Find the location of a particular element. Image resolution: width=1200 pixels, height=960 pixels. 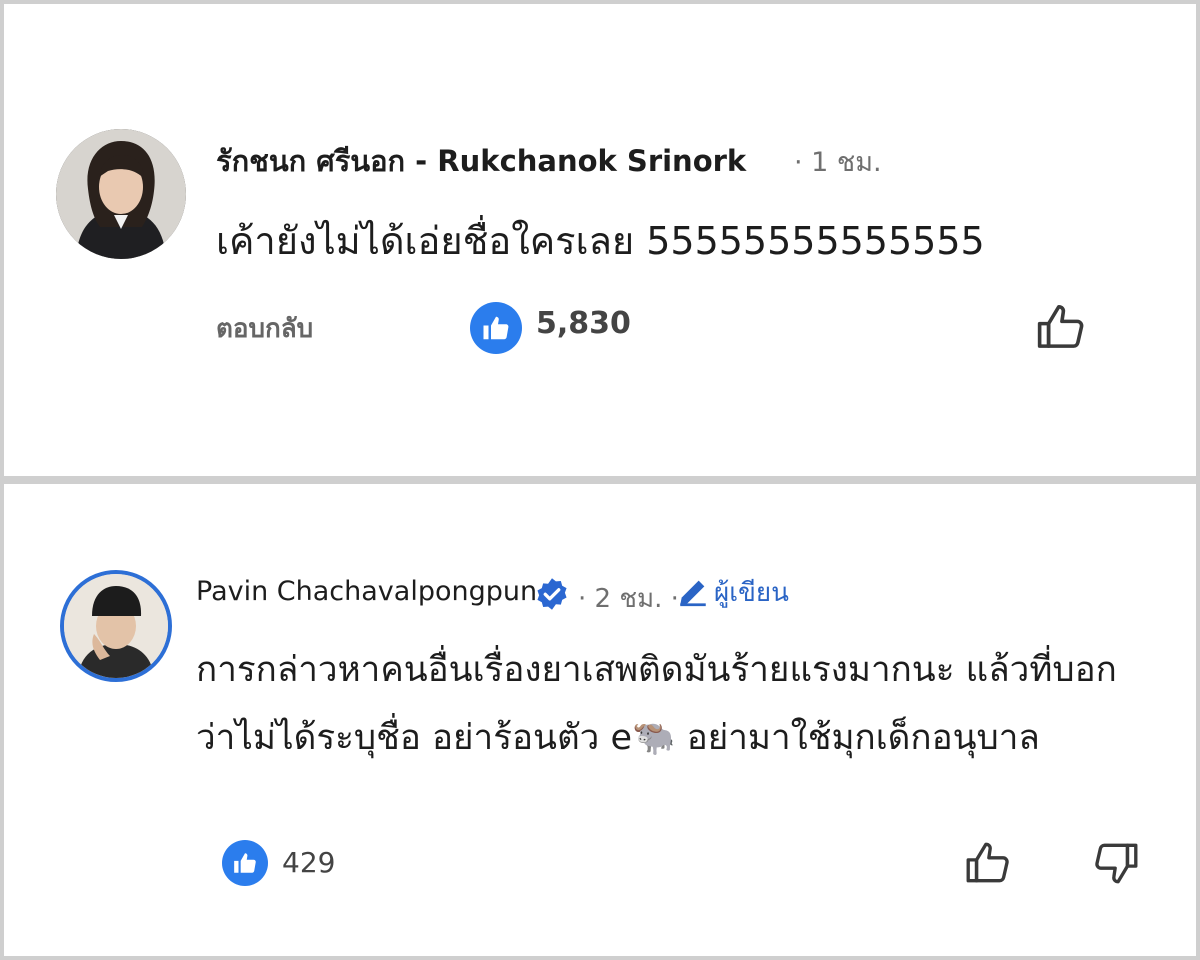

comment-timestamp: · 2 ชม. · is located at coordinates (628, 599).